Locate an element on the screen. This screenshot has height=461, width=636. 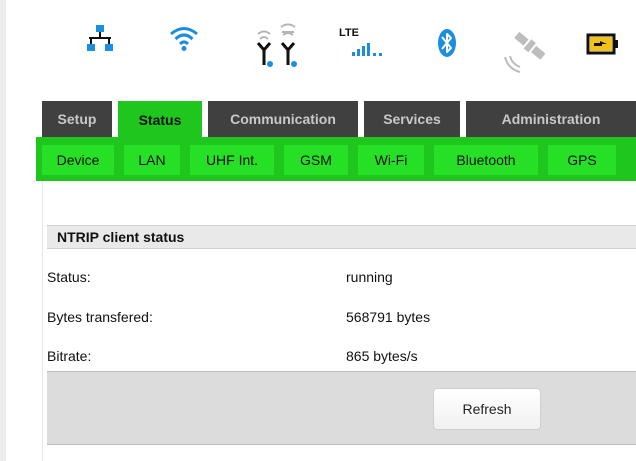
subtab-lan: LAN is located at coordinates (152, 160).